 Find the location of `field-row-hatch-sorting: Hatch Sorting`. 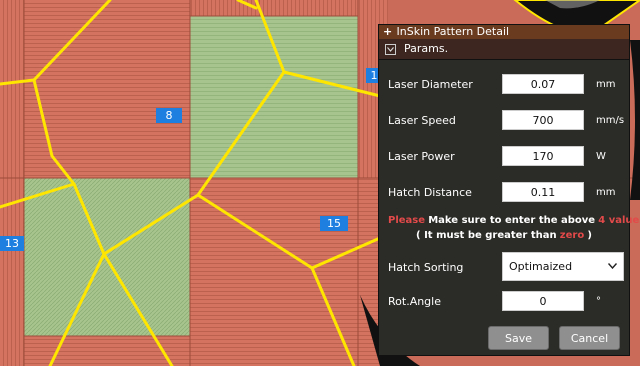

field-row-hatch-sorting: Hatch Sorting is located at coordinates (445, 267).